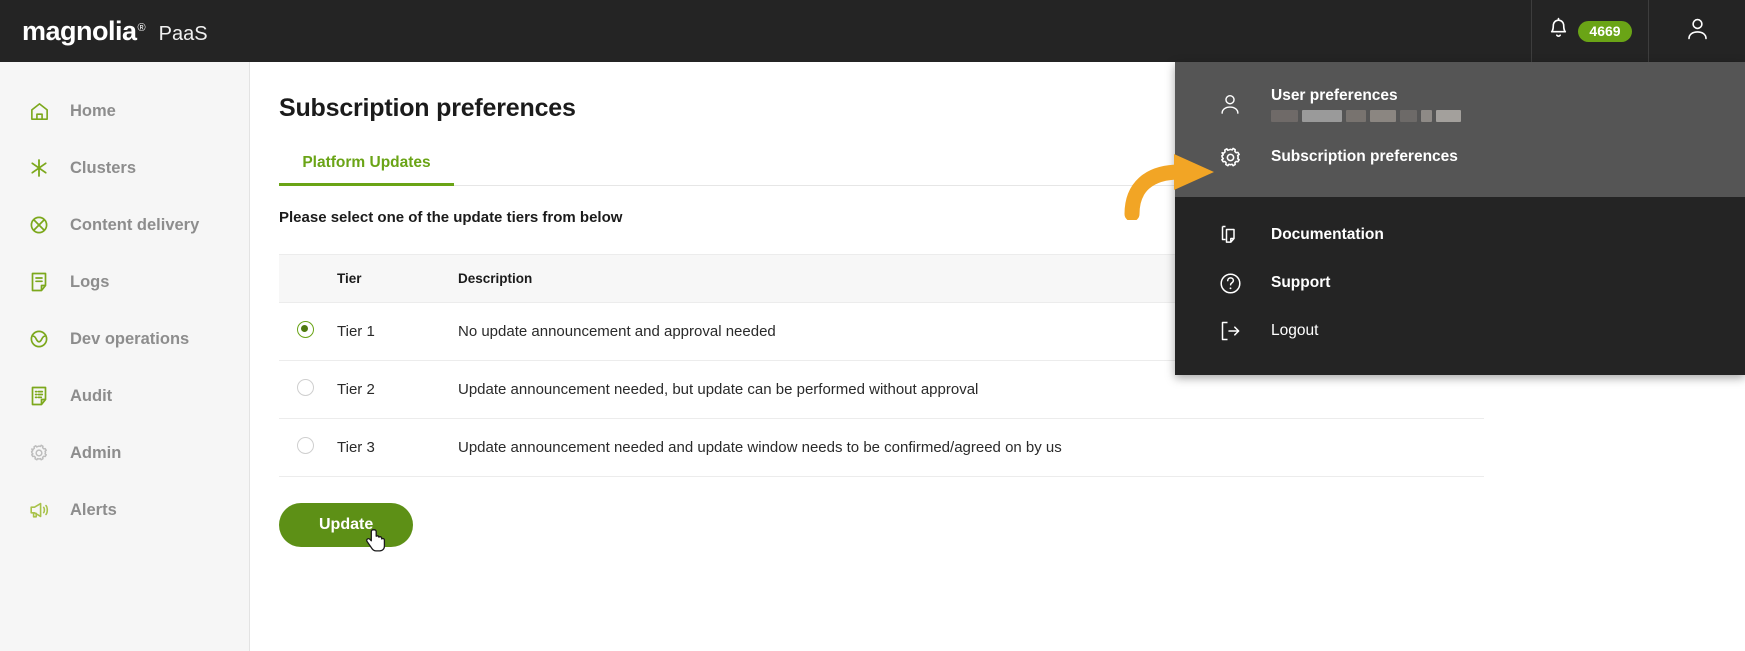 This screenshot has width=1745, height=651. I want to click on sidebar-item-alerts: Alerts, so click(124, 510).